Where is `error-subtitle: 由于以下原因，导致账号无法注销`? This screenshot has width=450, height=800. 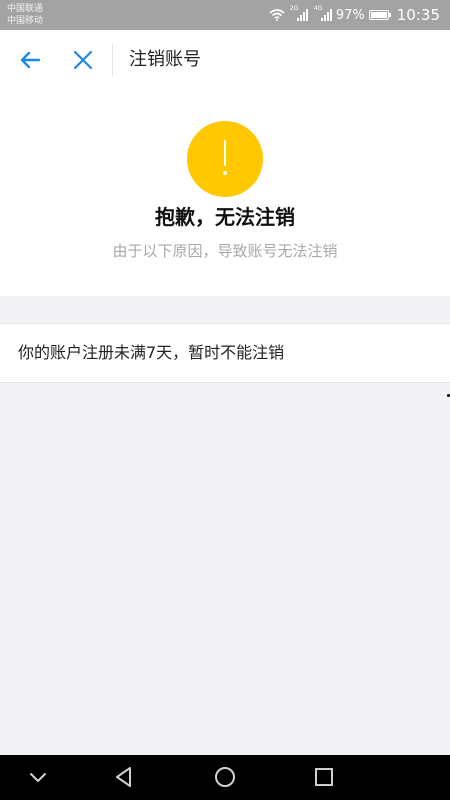
error-subtitle: 由于以下原因，导致账号无法注销 is located at coordinates (225, 251).